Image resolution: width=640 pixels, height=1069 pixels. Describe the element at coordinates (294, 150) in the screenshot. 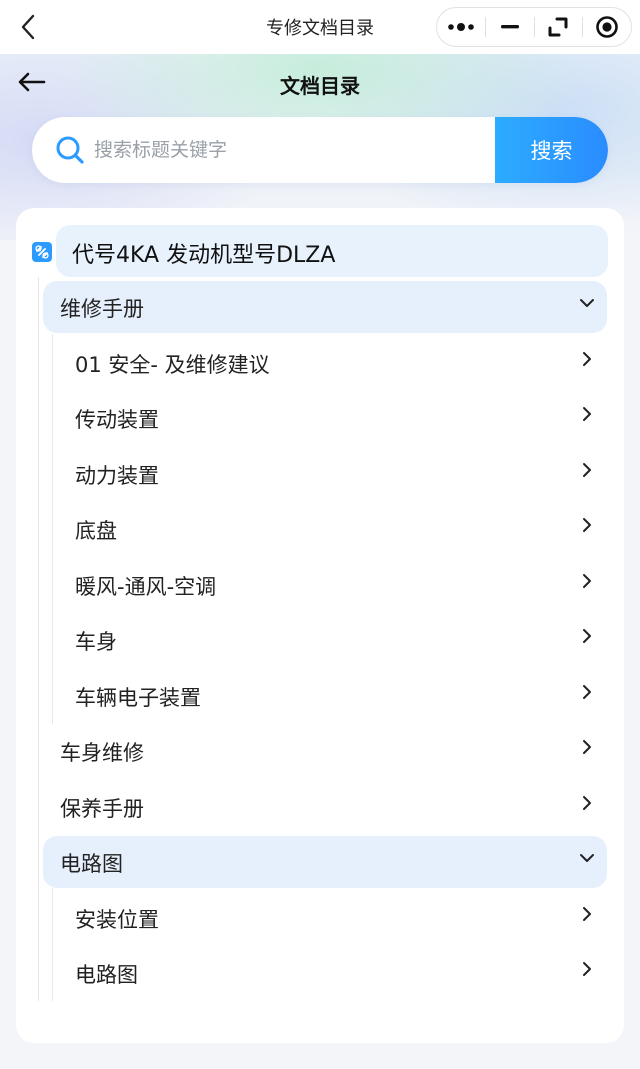

I see `search-input` at that location.